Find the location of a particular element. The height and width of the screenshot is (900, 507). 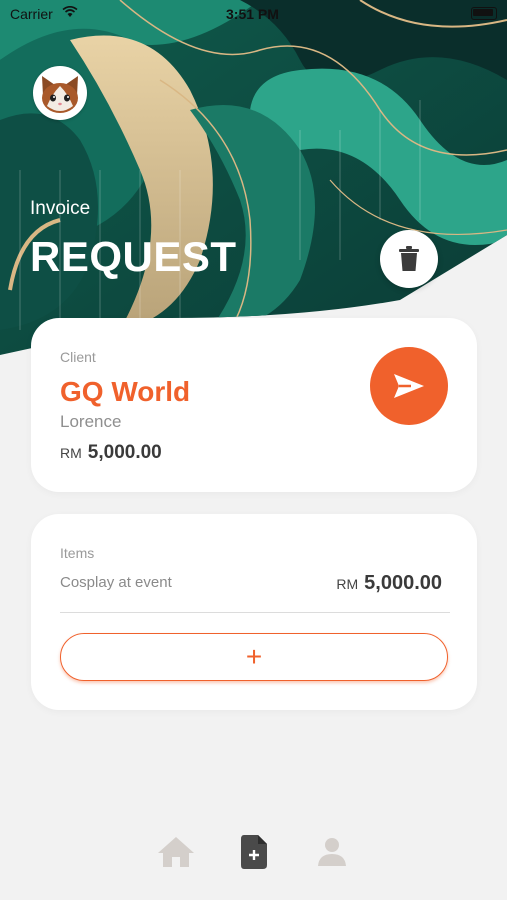

send-icon is located at coordinates (409, 386).